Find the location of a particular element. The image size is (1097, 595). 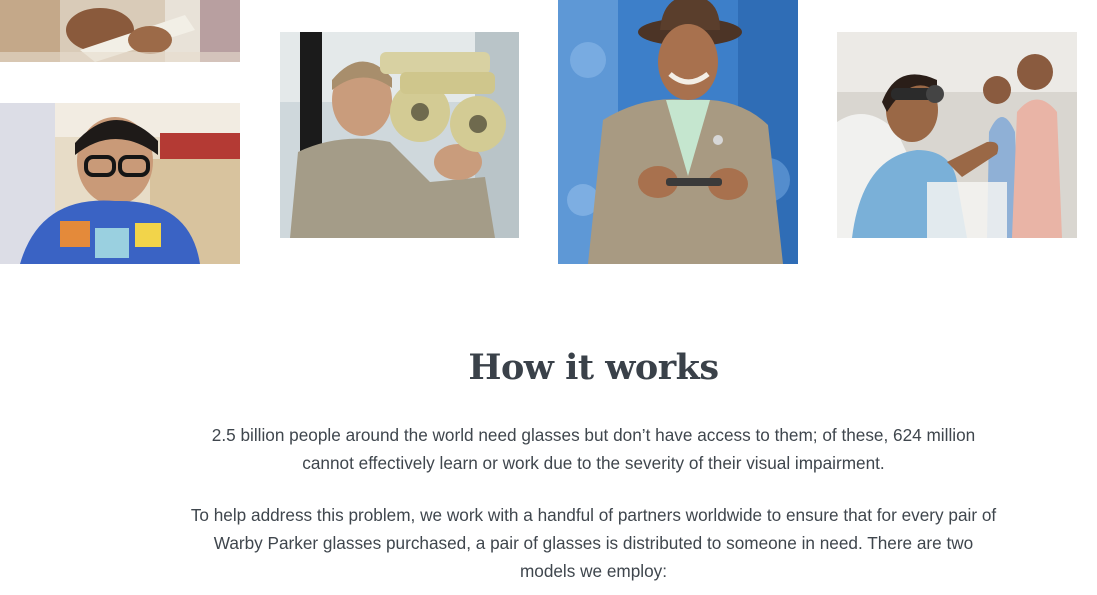

photo-hands-with-paper is located at coordinates (120, 31).